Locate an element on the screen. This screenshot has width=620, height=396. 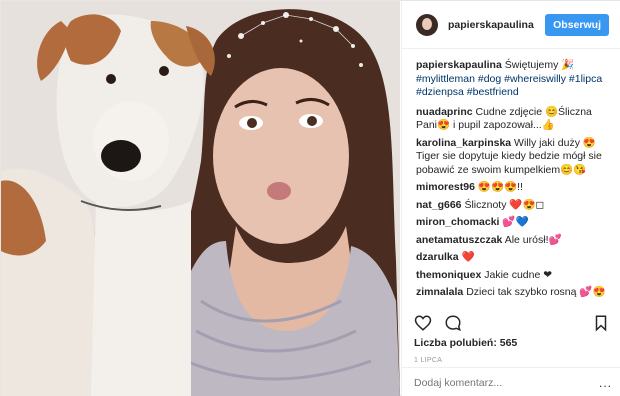
like-count: Liczba polubień: 565 is located at coordinates (513, 343).